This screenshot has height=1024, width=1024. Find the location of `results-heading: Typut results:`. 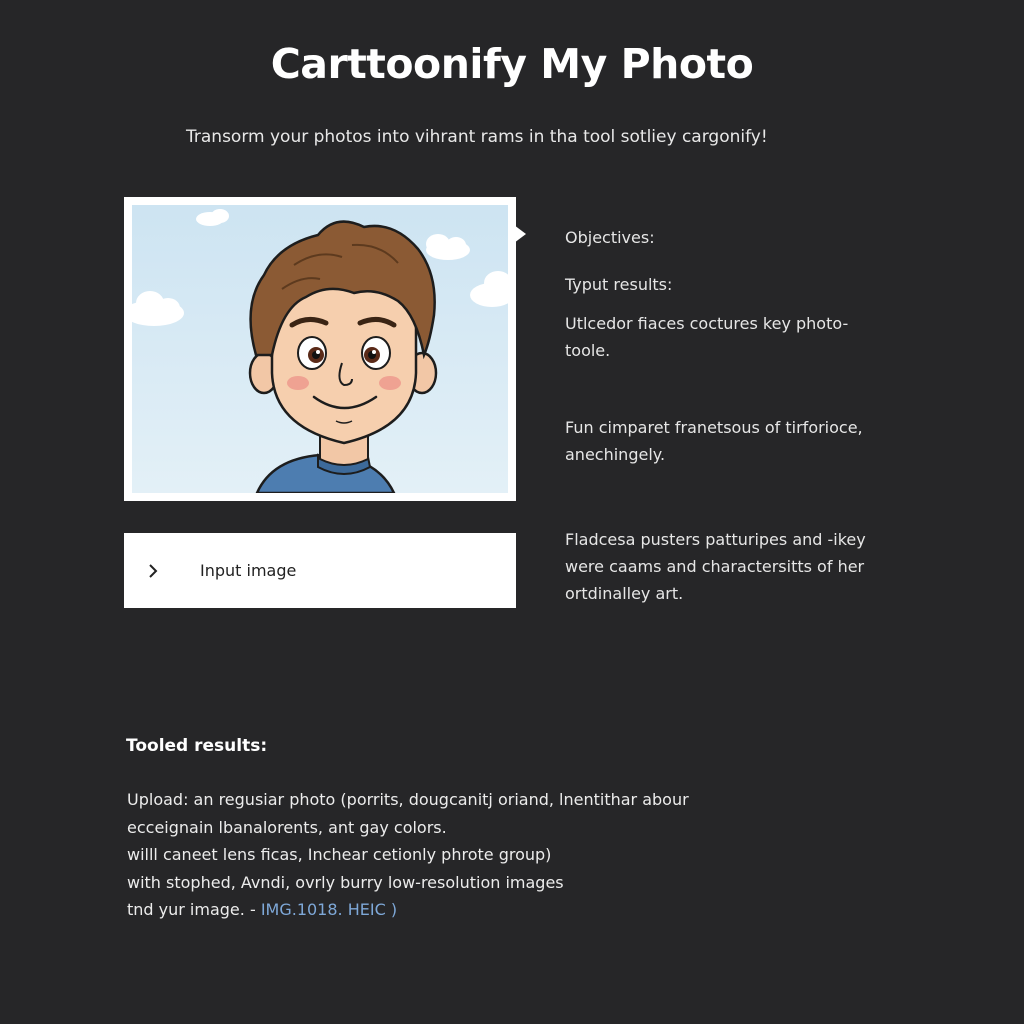

results-heading: Typut results: is located at coordinates (619, 284).